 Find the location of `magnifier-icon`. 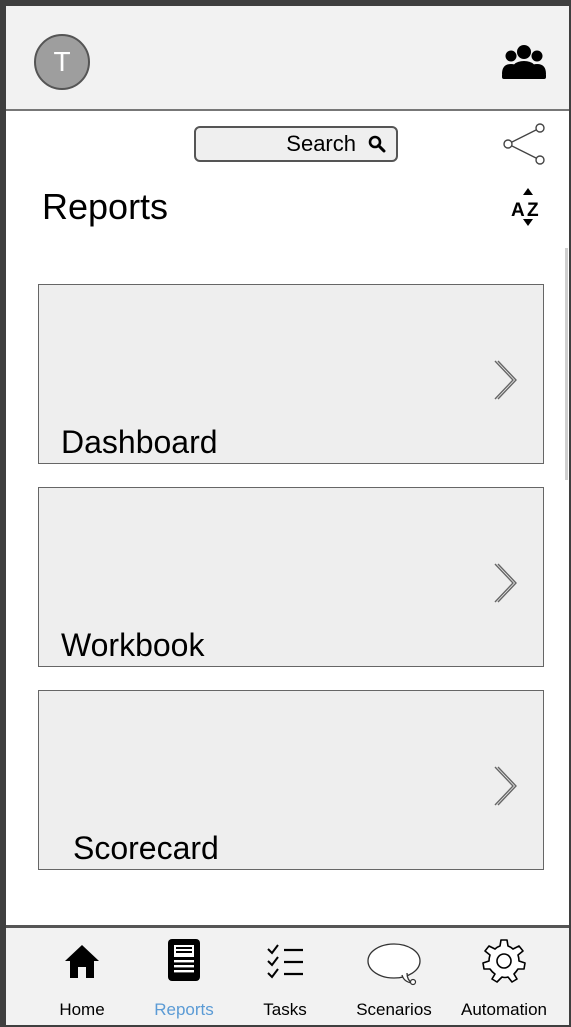

magnifier-icon is located at coordinates (377, 144).